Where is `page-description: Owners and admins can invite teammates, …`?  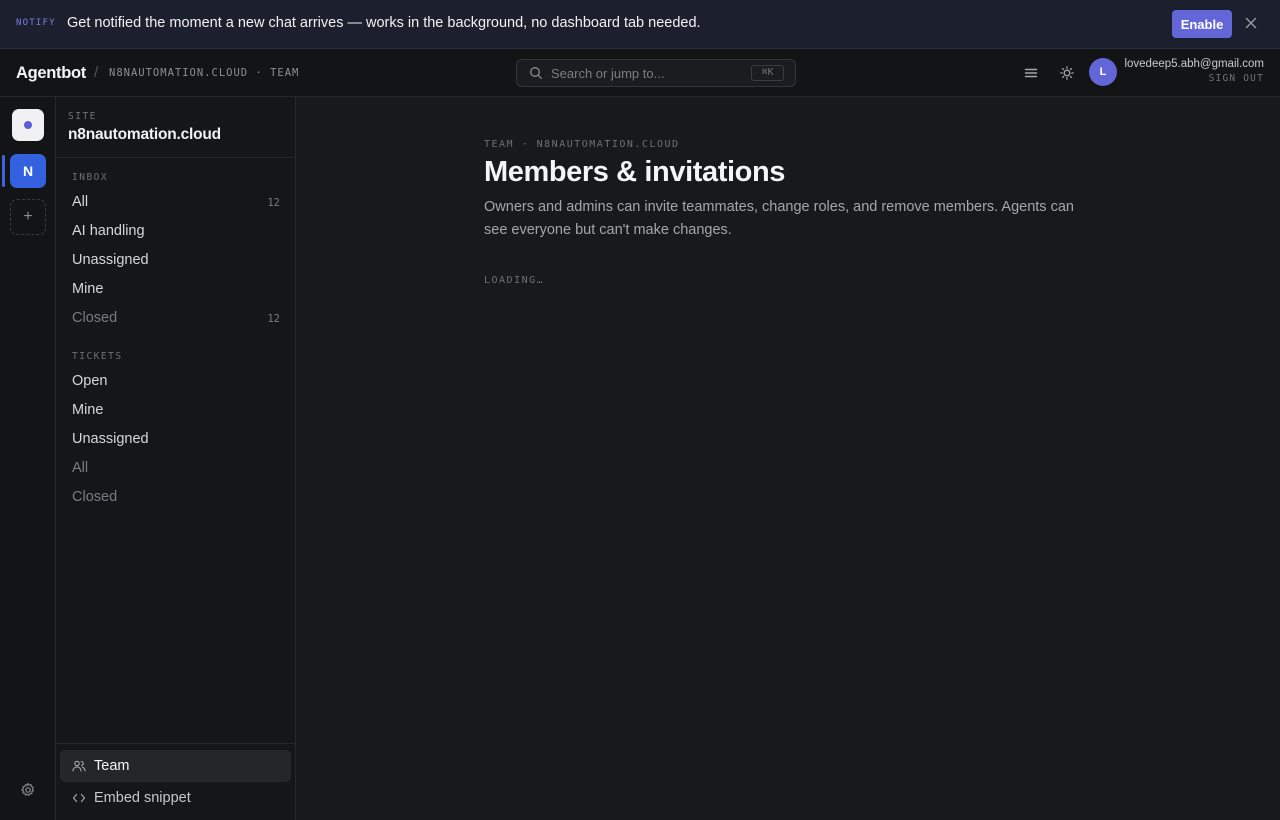 page-description: Owners and admins can invite teammates, … is located at coordinates (779, 218).